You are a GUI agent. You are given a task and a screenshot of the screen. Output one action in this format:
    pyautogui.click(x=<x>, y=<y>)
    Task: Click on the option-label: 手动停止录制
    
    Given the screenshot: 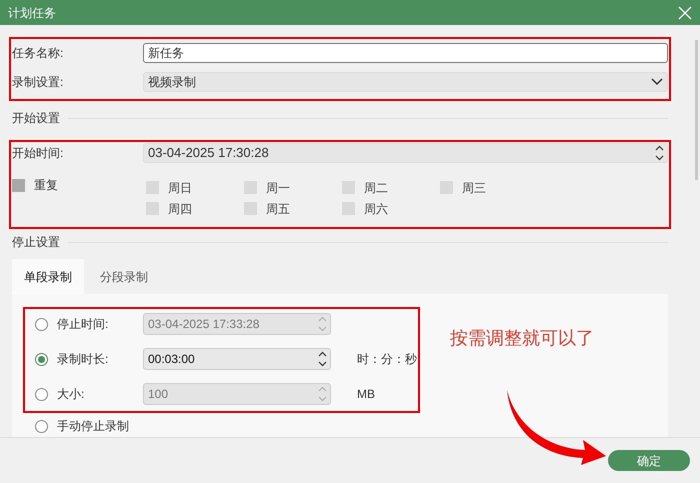 What is the action you would take?
    pyautogui.click(x=93, y=426)
    